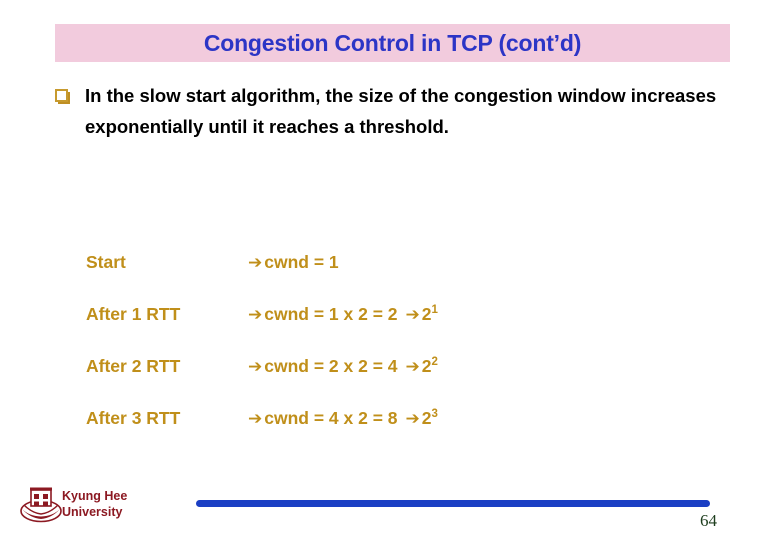  What do you see at coordinates (92, 512) in the screenshot?
I see `organization-line-2: University` at bounding box center [92, 512].